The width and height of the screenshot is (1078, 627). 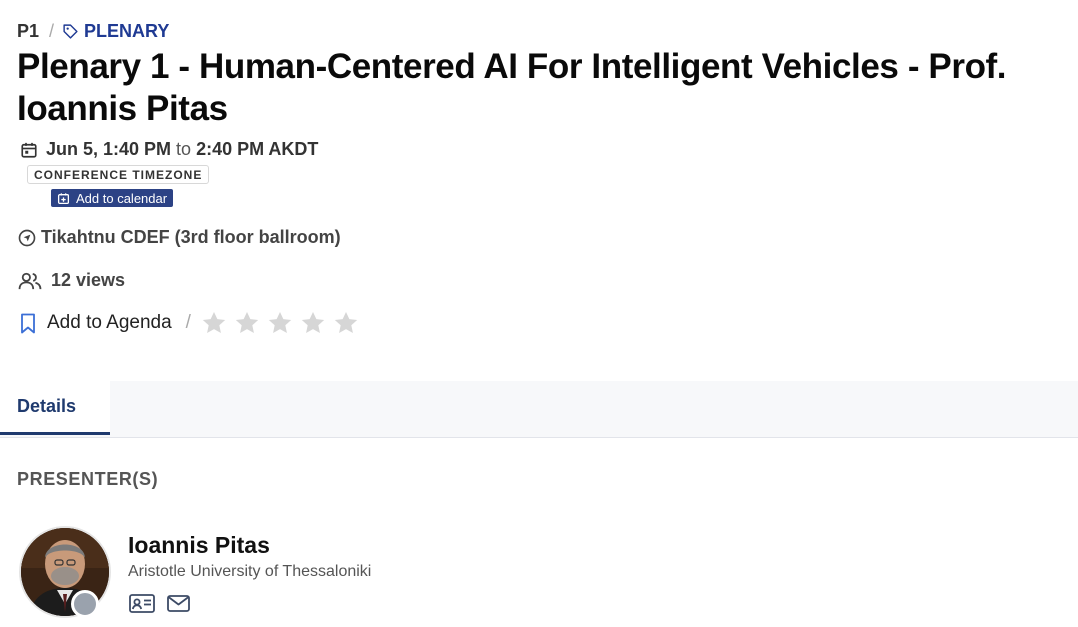 I want to click on session-time: Jun 5, 1:40 PM to 2:40 PM AKDT, so click(x=169, y=149).